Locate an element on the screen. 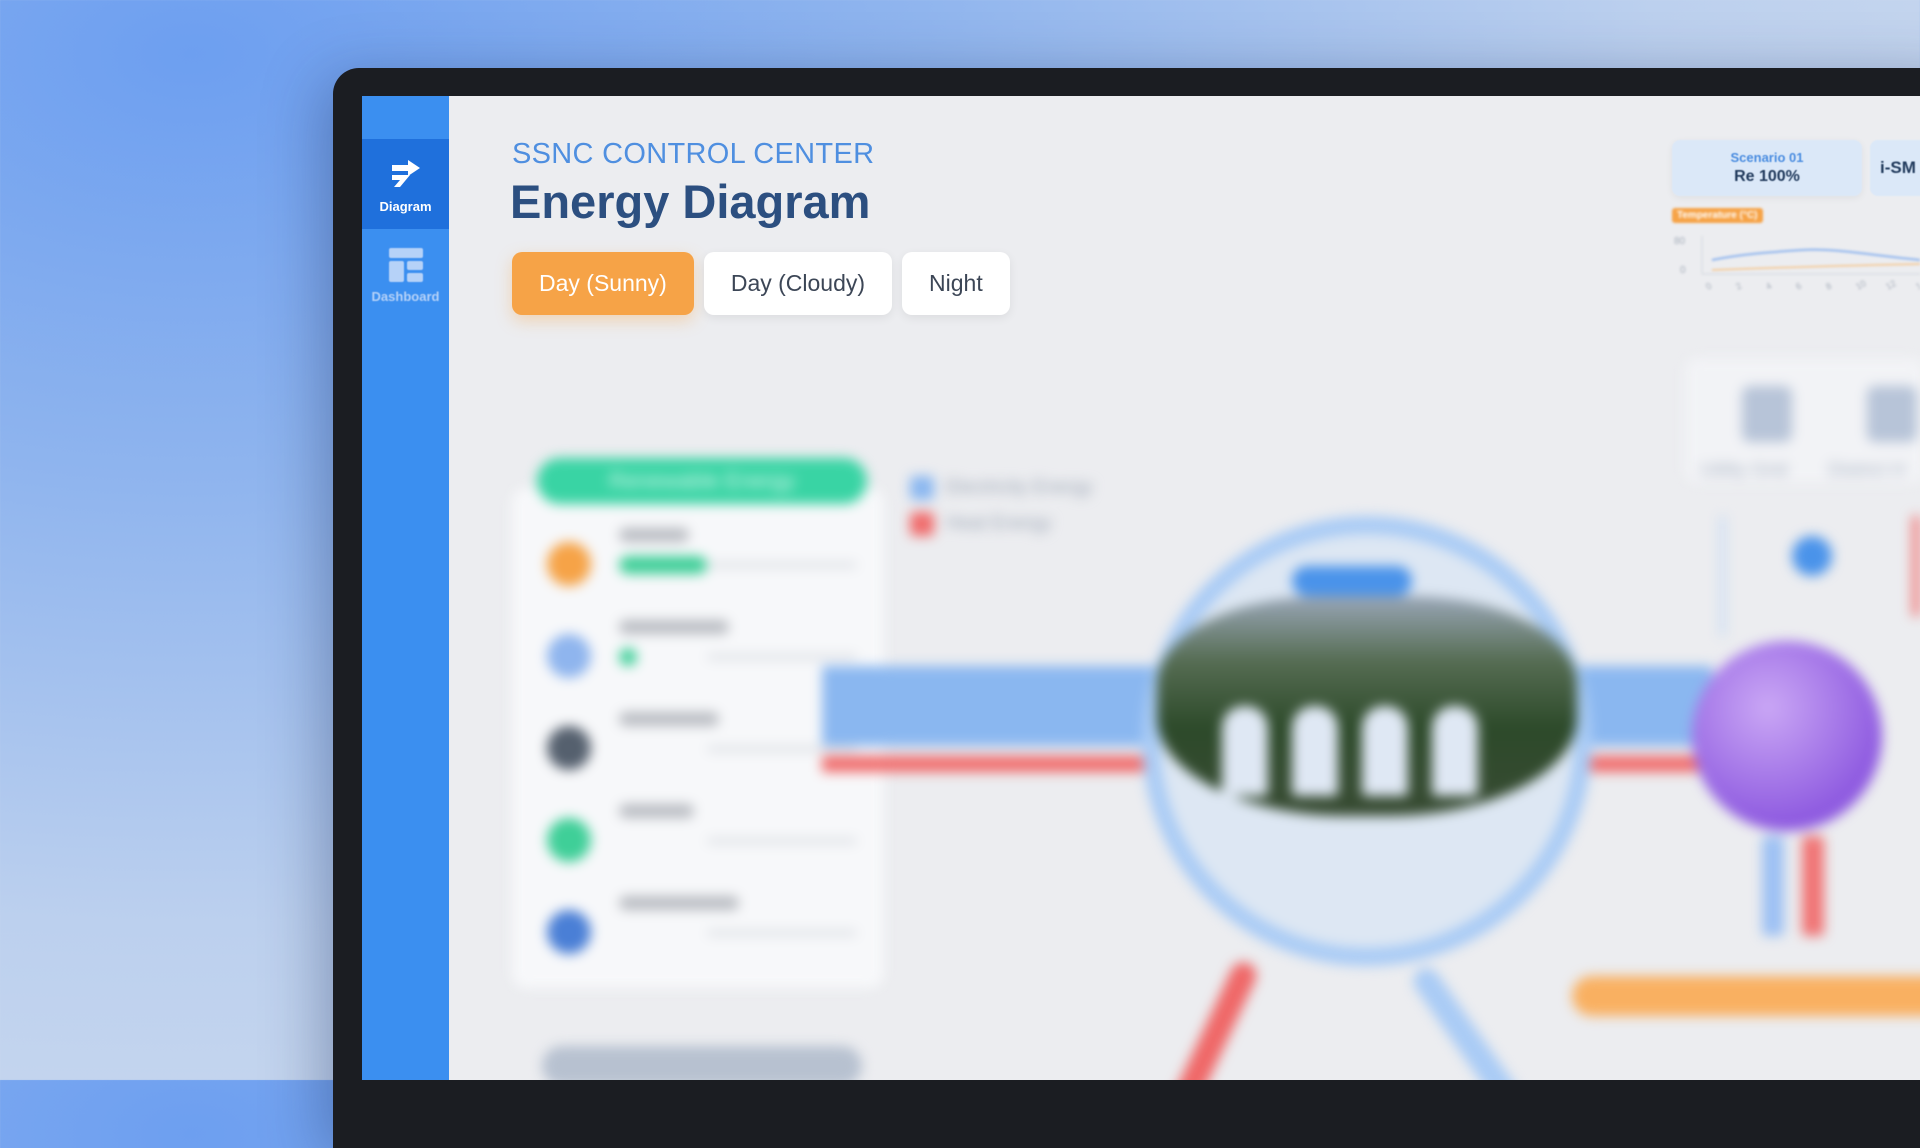 Image resolution: width=1920 pixels, height=1148 pixels. tab-day-sunny: Day (Sunny) is located at coordinates (603, 283).